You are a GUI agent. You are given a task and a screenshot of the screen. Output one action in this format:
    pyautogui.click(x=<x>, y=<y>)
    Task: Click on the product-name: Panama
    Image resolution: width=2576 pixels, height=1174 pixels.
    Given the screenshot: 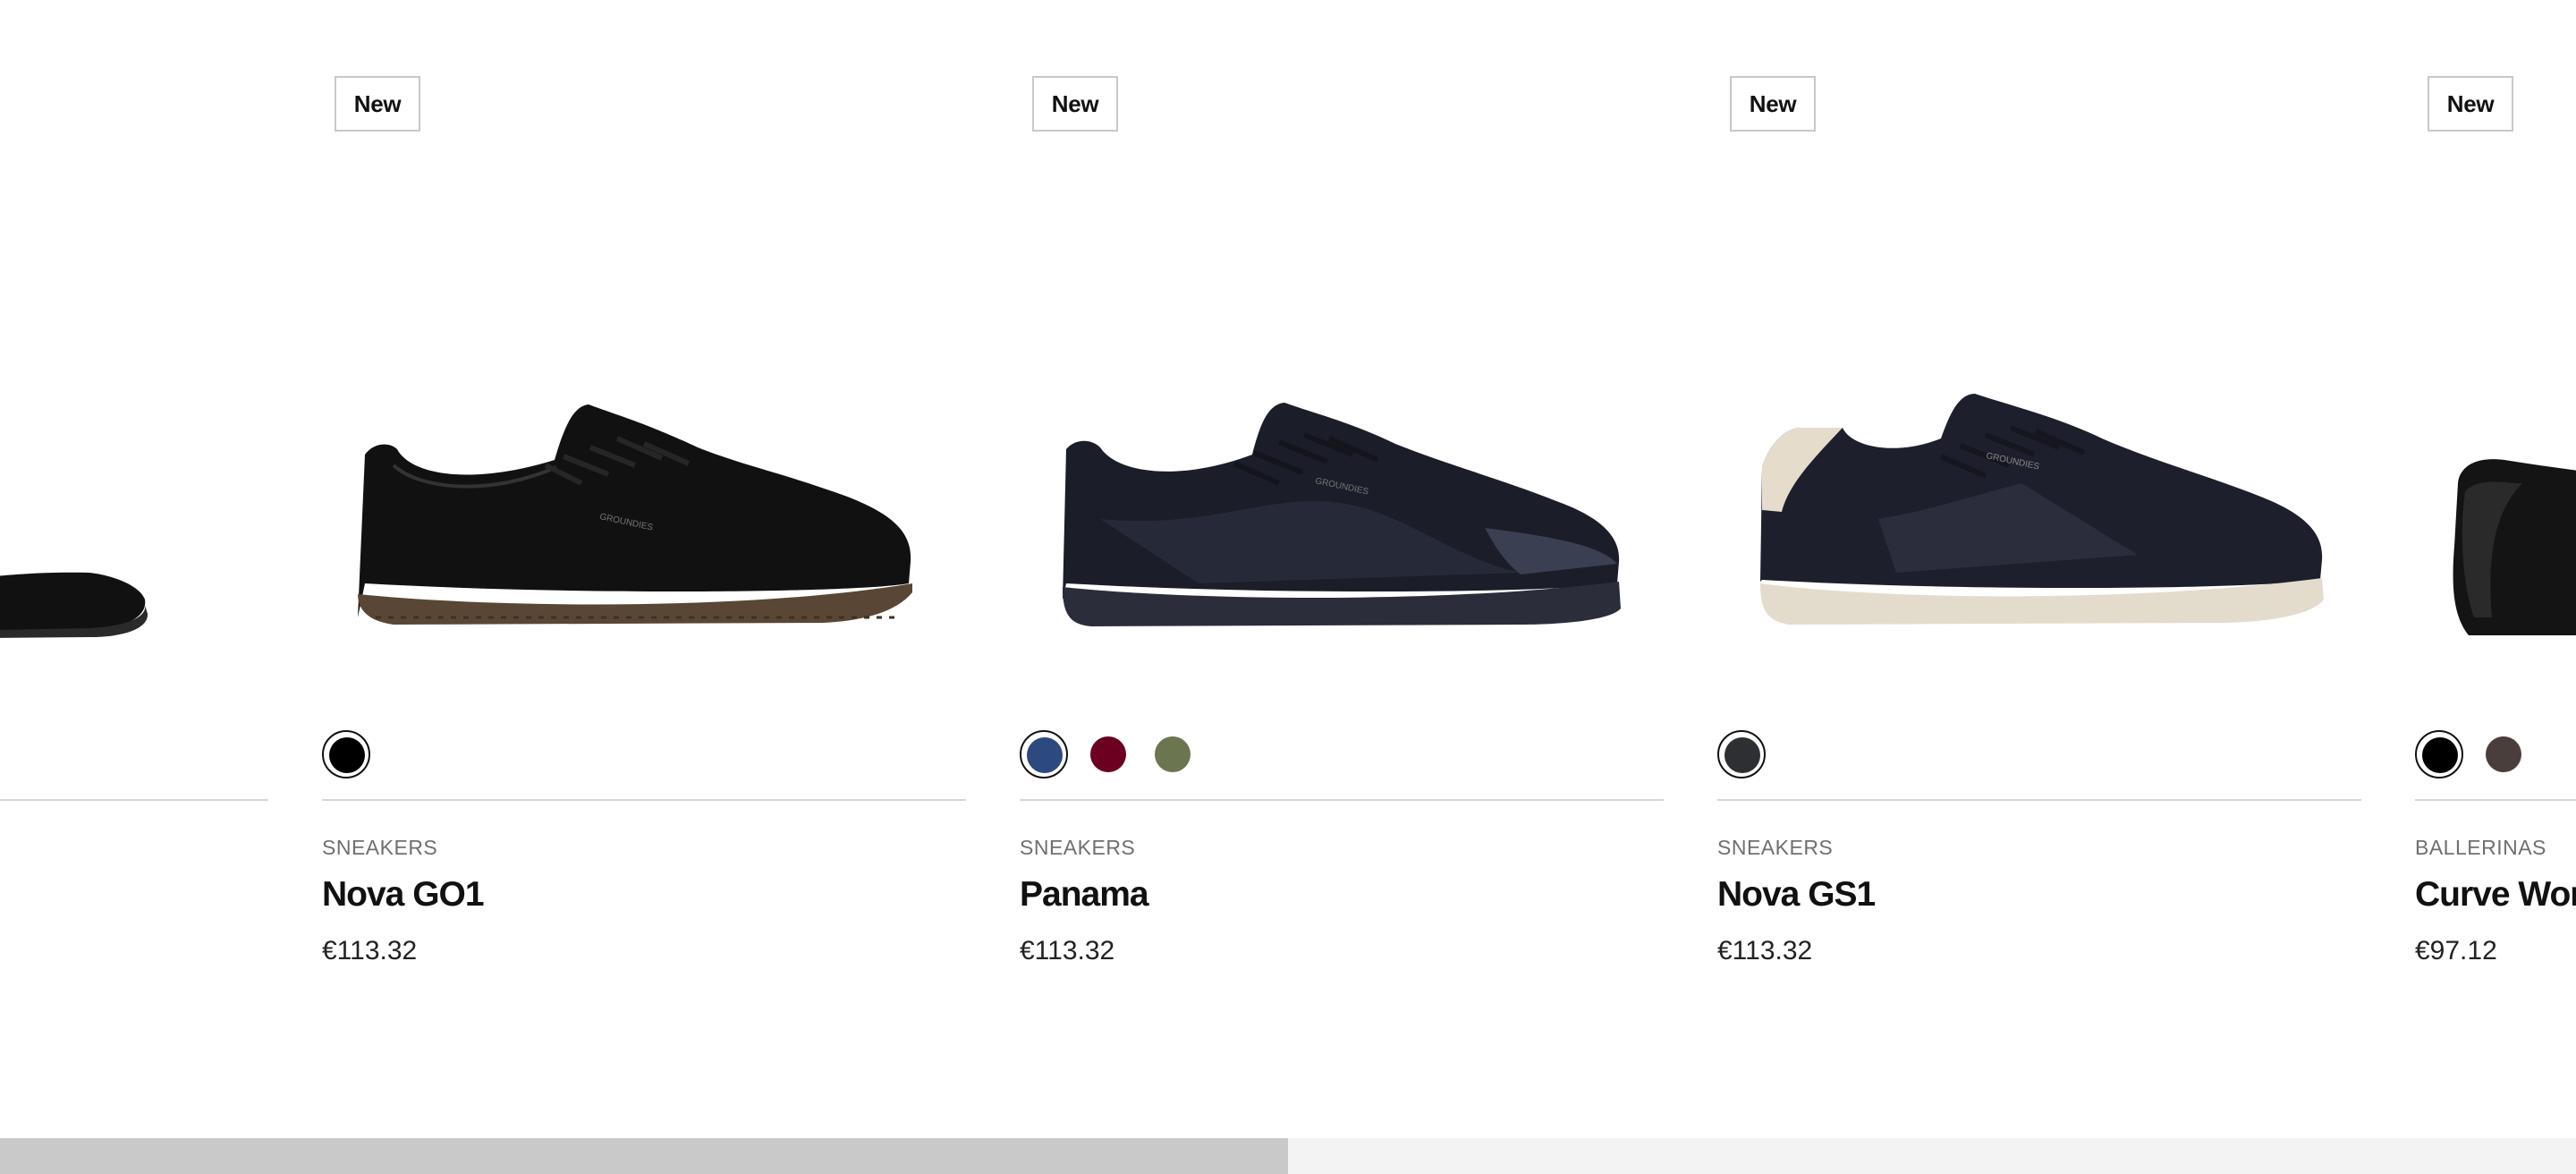 What is the action you would take?
    pyautogui.click(x=1084, y=895)
    